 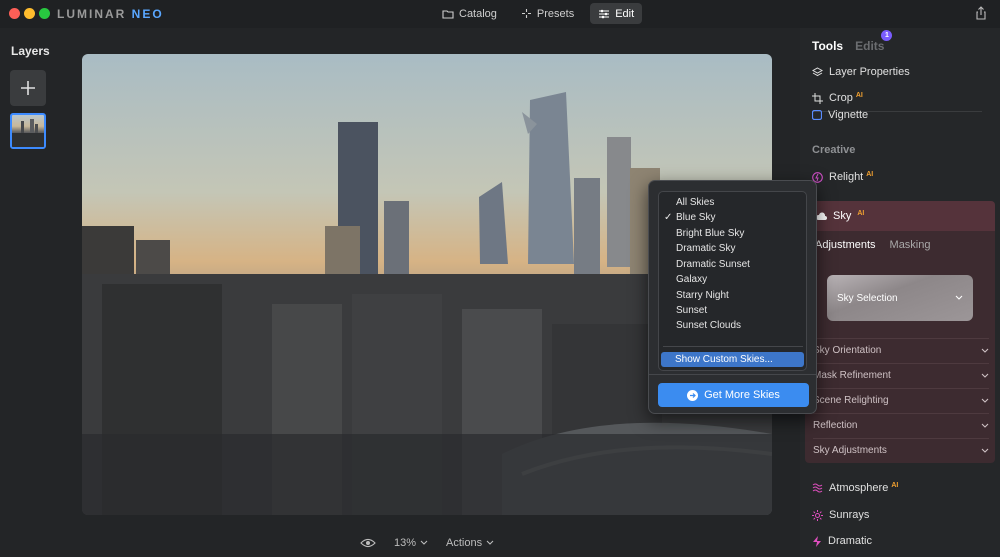 What do you see at coordinates (625, 13) in the screenshot?
I see `edit-label: Edit` at bounding box center [625, 13].